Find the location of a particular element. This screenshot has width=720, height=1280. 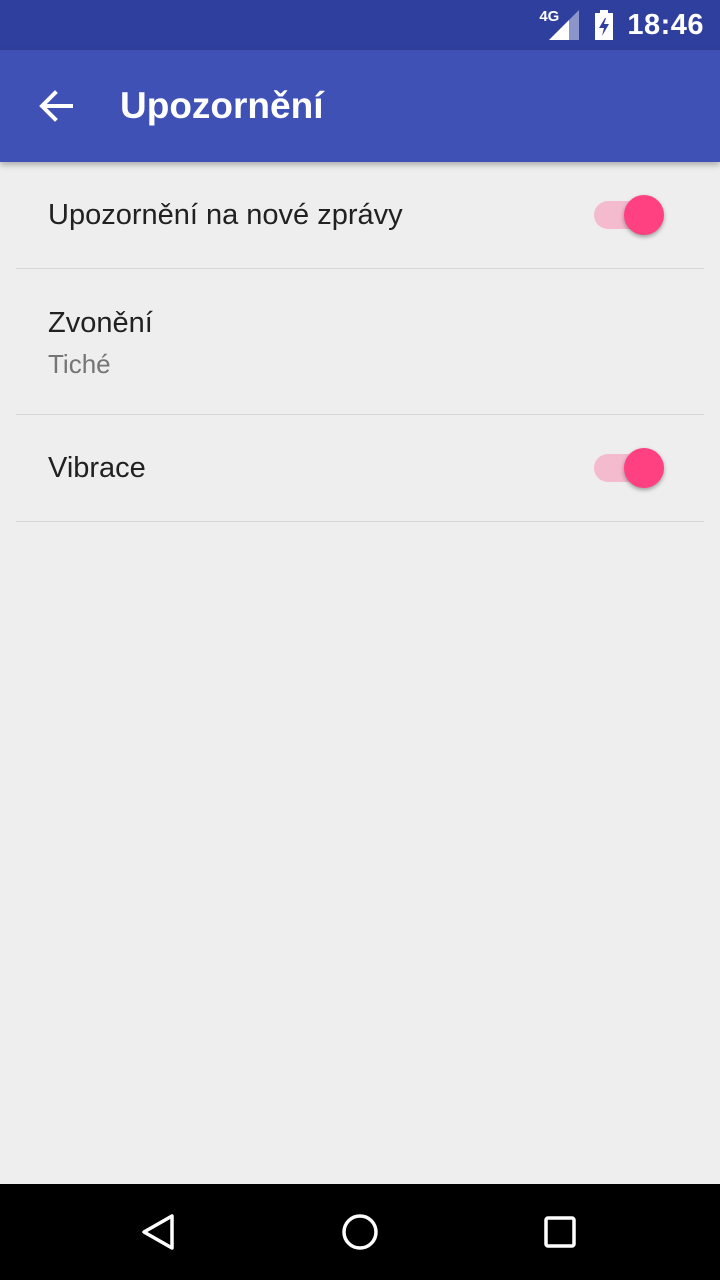

setting-ringtone: Zvonění Tiché is located at coordinates (360, 342).